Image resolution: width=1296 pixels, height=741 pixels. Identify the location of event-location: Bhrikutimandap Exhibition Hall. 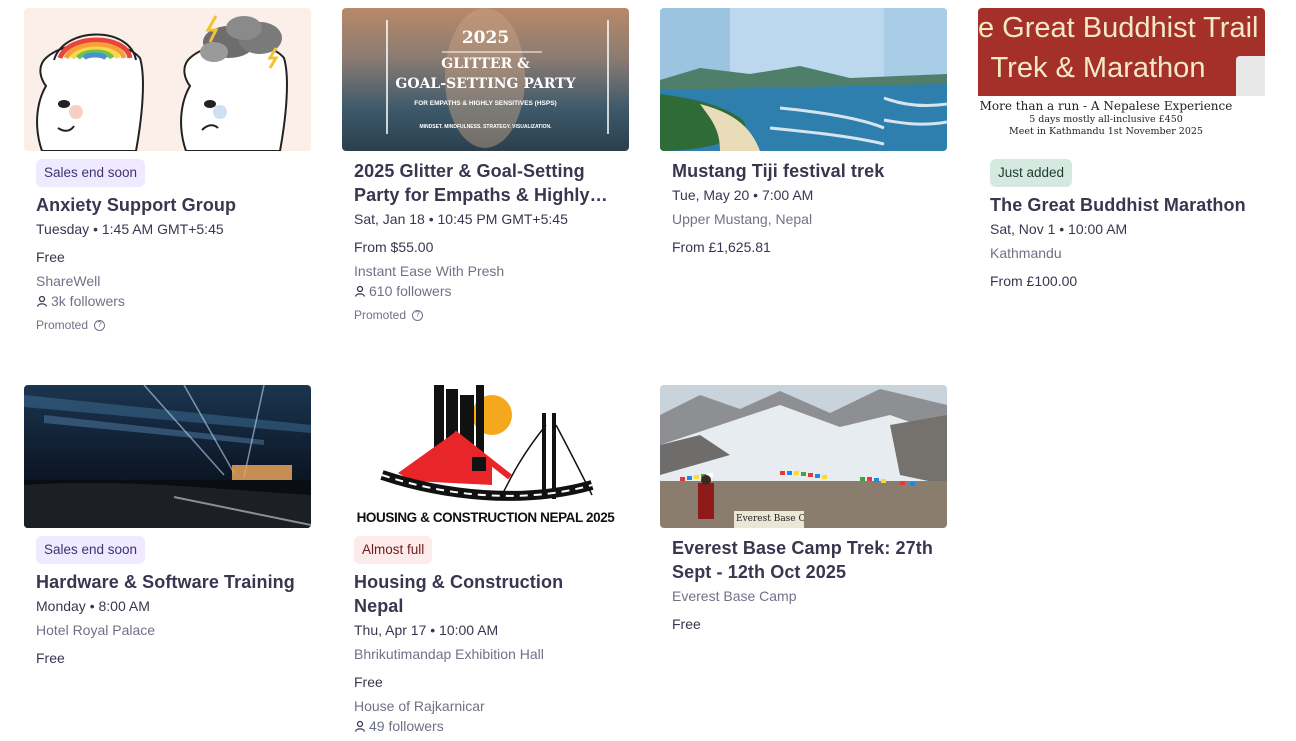
(449, 654).